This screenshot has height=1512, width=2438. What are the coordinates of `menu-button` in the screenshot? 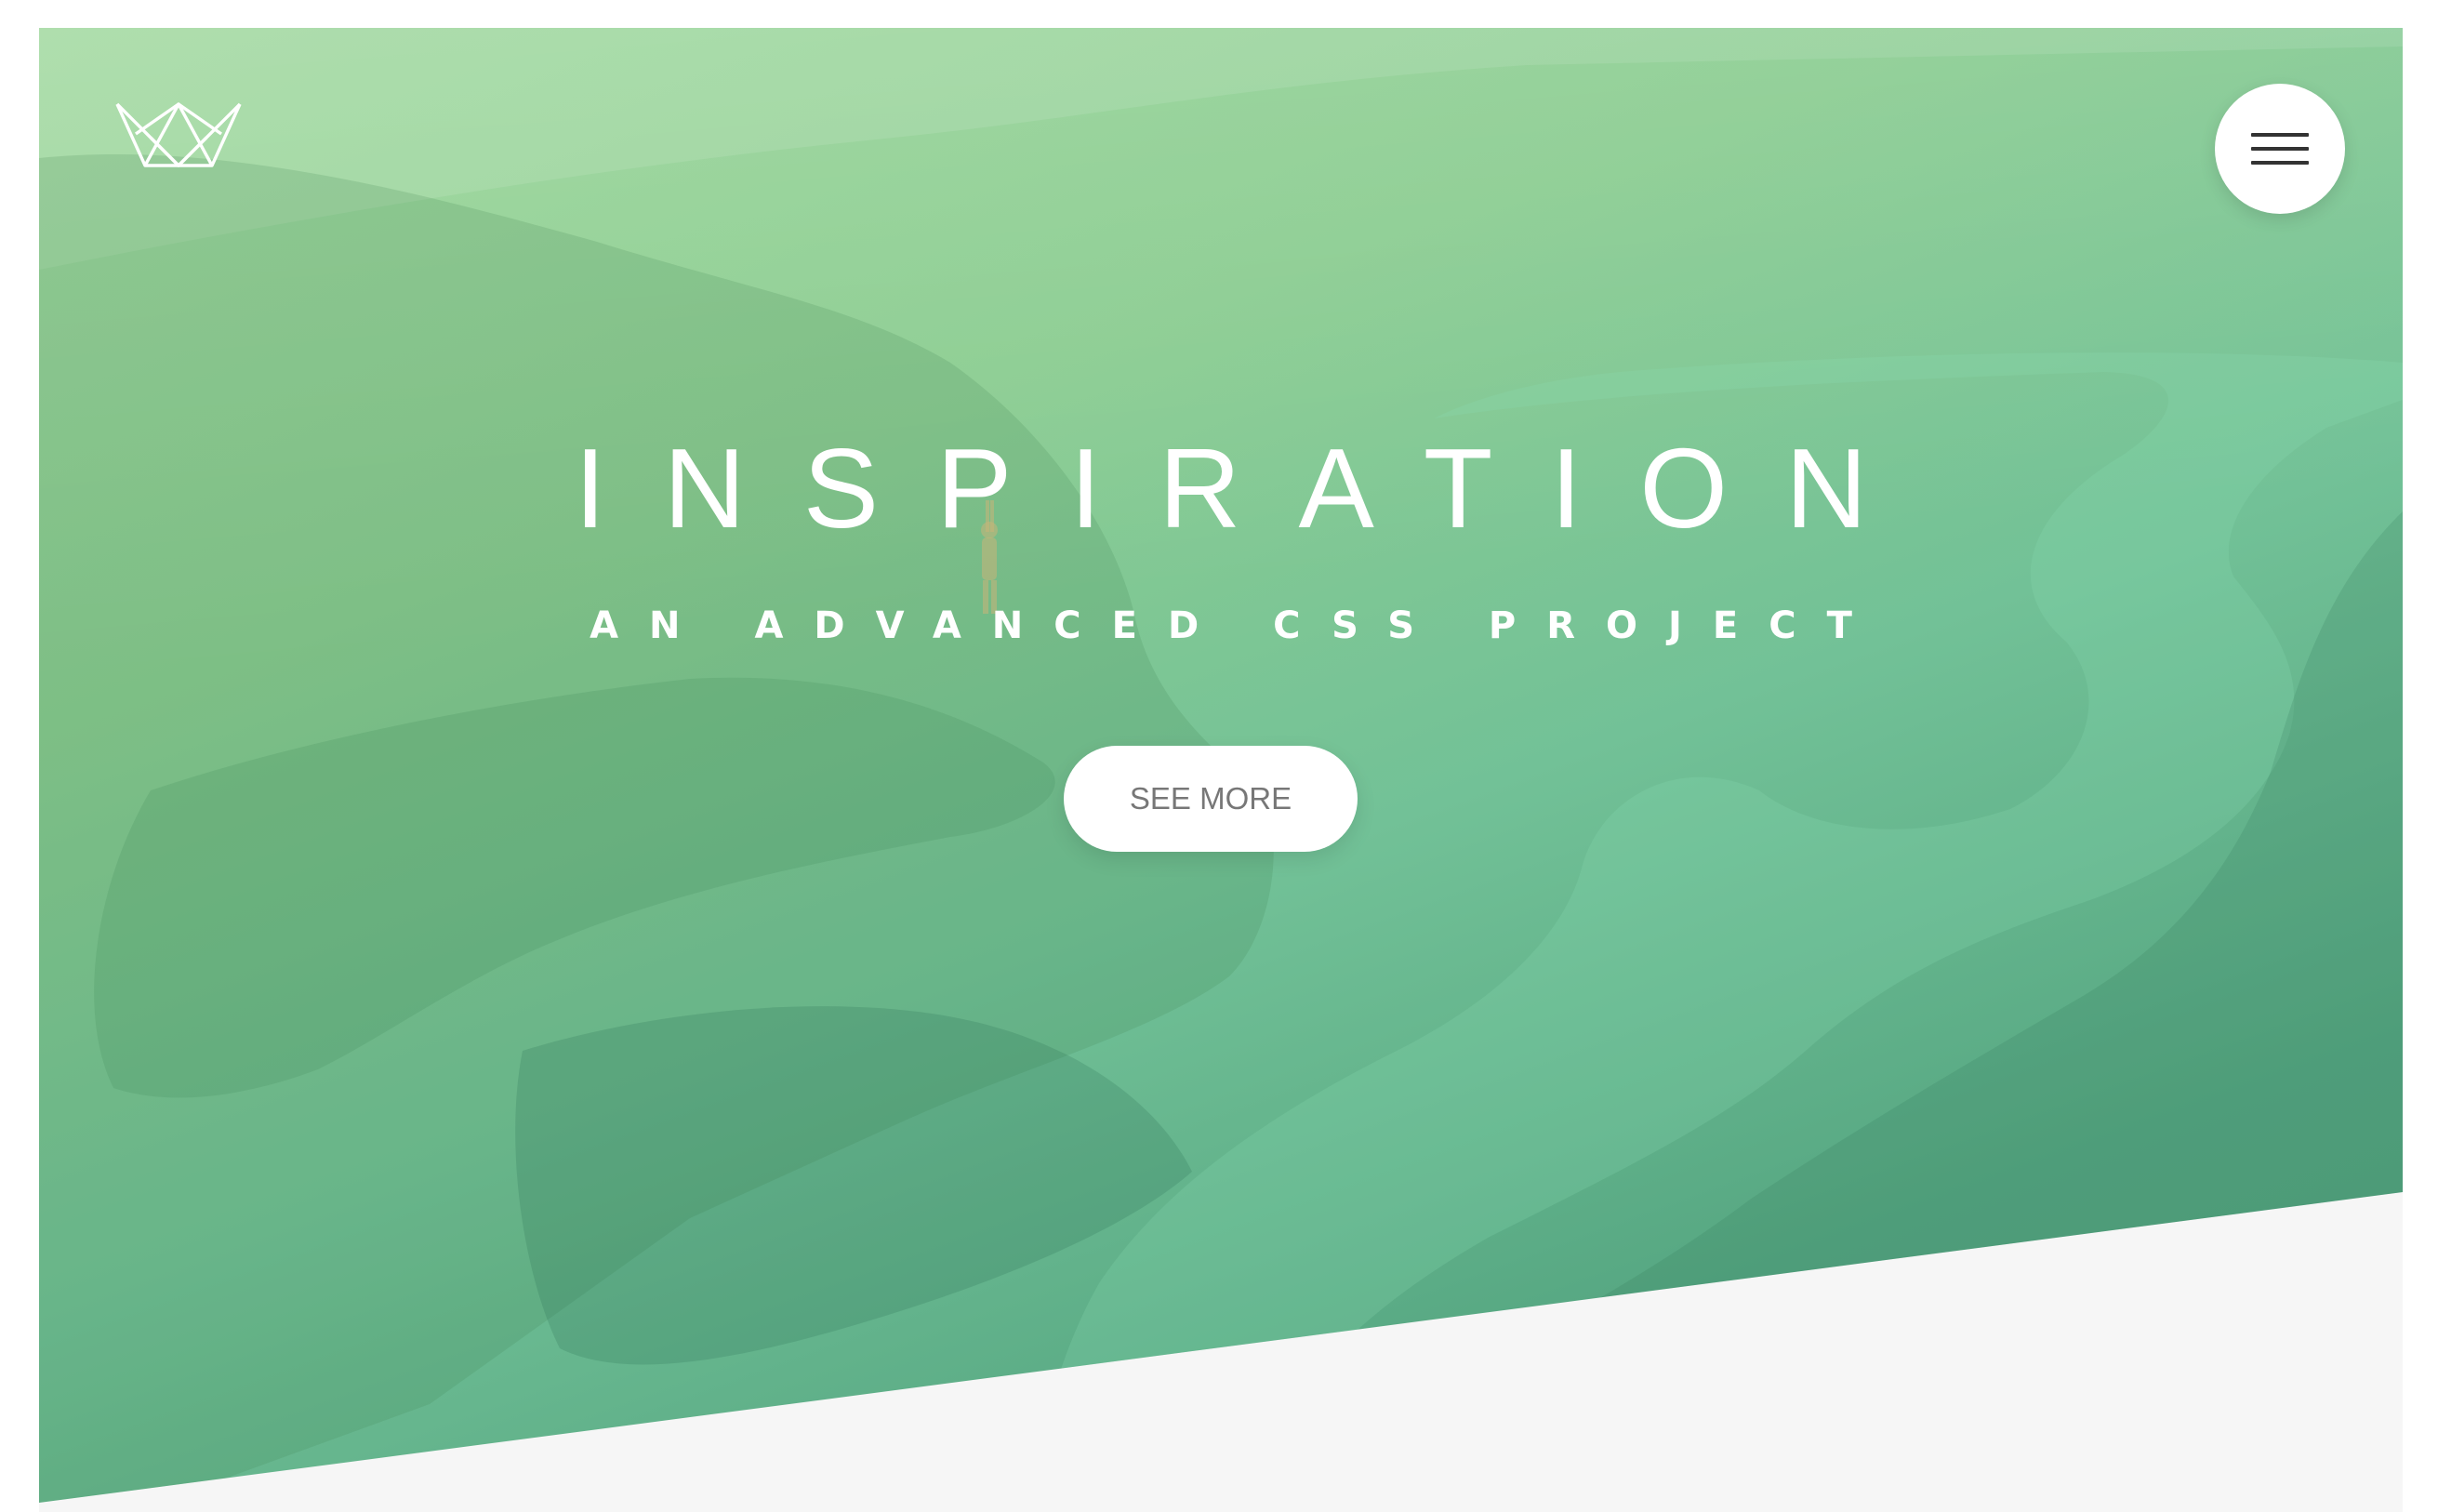 It's located at (2280, 149).